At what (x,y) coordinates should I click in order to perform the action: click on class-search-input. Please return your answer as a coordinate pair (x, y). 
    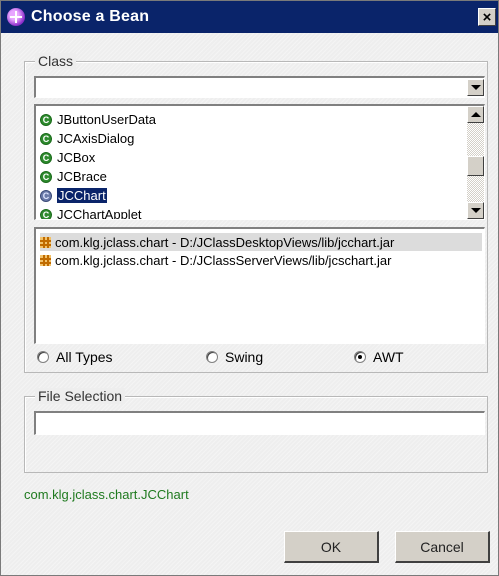
    Looking at the image, I should click on (252, 87).